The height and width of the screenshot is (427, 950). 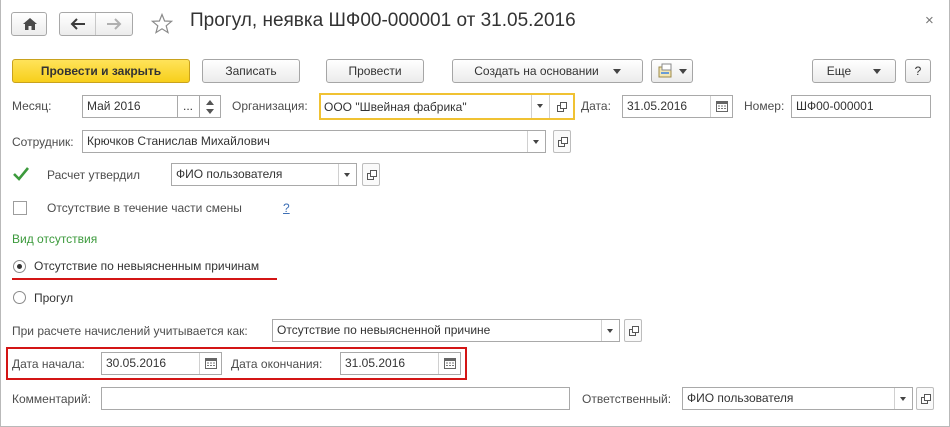 What do you see at coordinates (21, 174) in the screenshot?
I see `approval-checkbox` at bounding box center [21, 174].